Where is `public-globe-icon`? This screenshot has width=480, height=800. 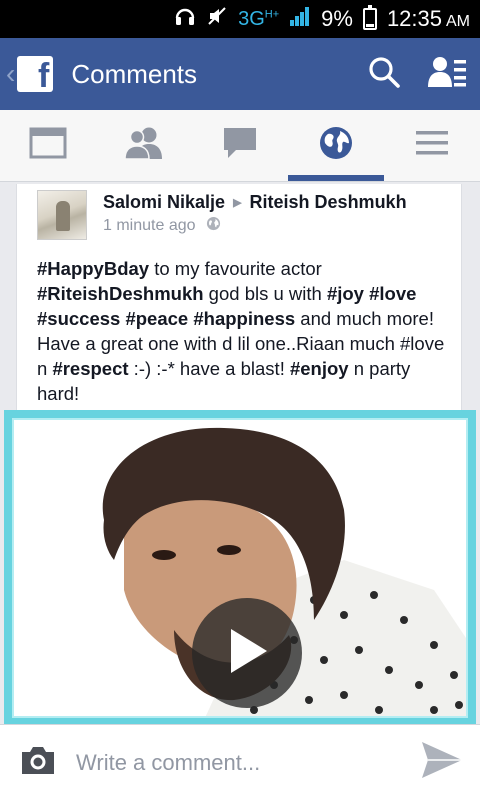
public-globe-icon is located at coordinates (213, 226).